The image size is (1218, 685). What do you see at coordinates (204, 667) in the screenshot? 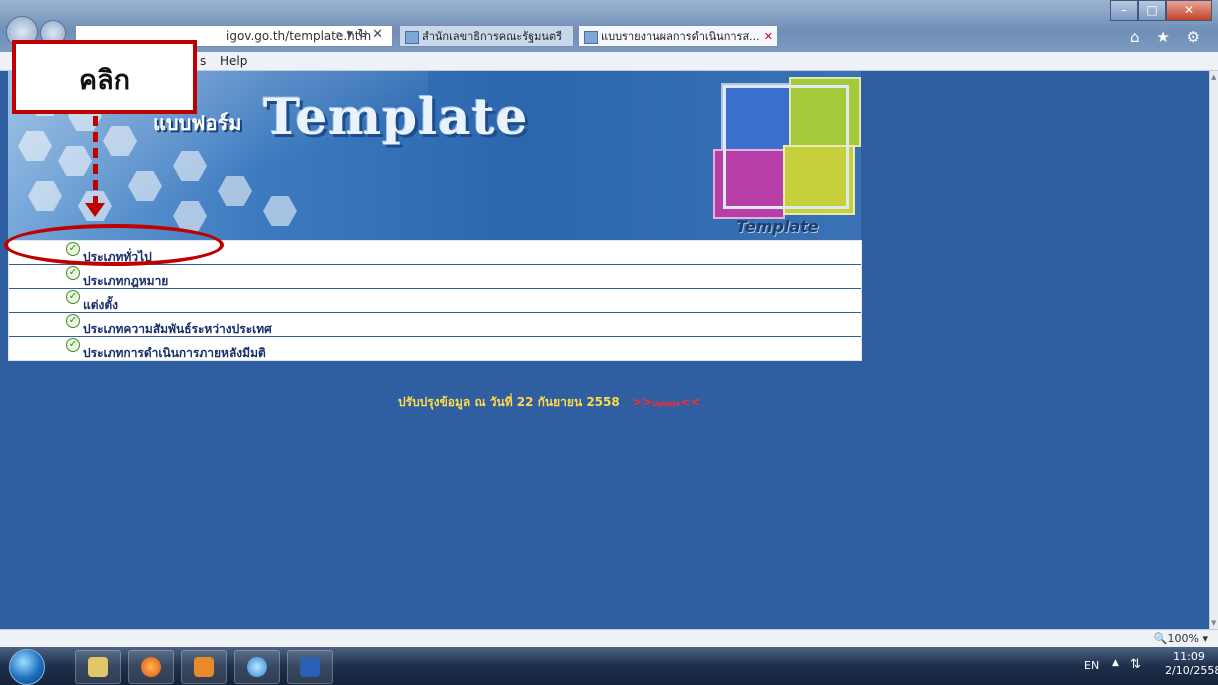
I see `media-player-icon` at bounding box center [204, 667].